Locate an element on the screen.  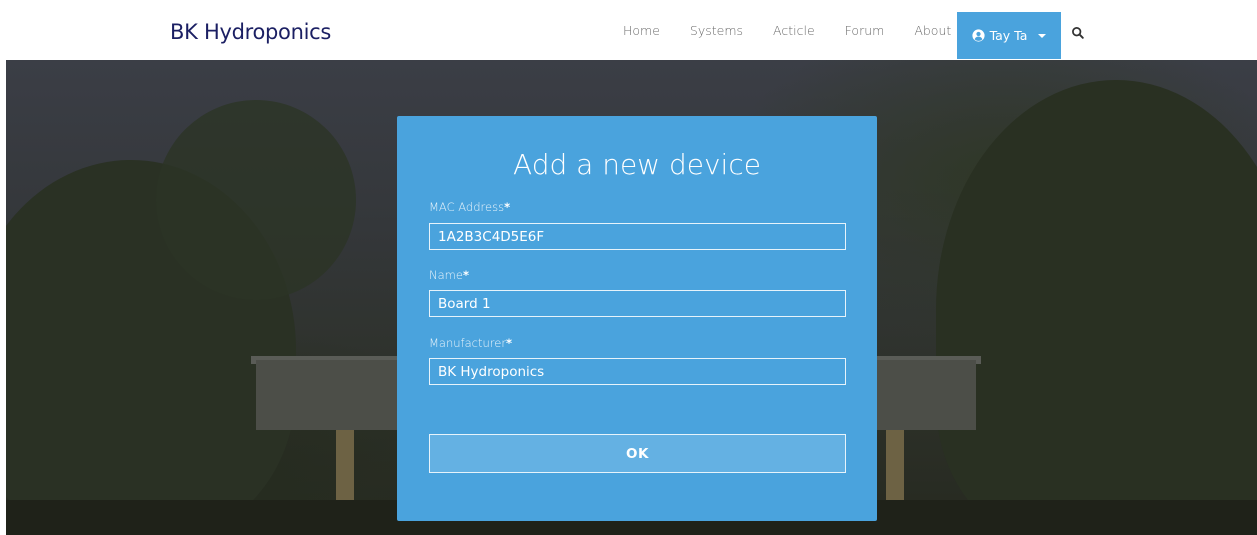
nav-menu: Home Systems Acticle Forum About is located at coordinates (787, 30).